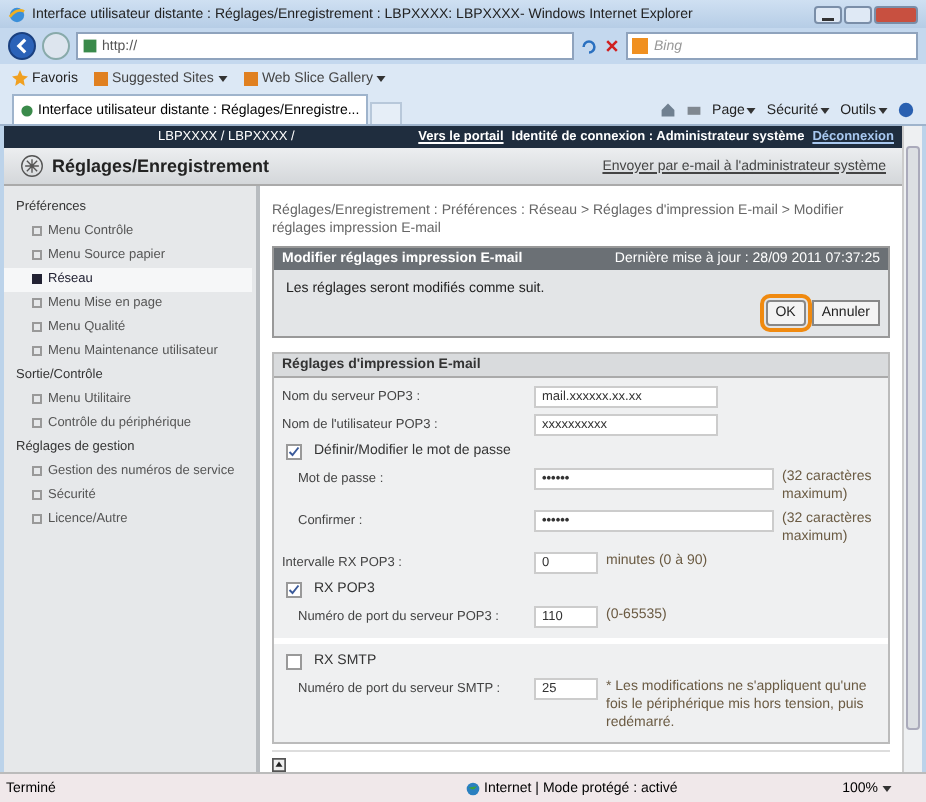 The width and height of the screenshot is (926, 802). Describe the element at coordinates (32, 166) in the screenshot. I see `gear-icon` at that location.